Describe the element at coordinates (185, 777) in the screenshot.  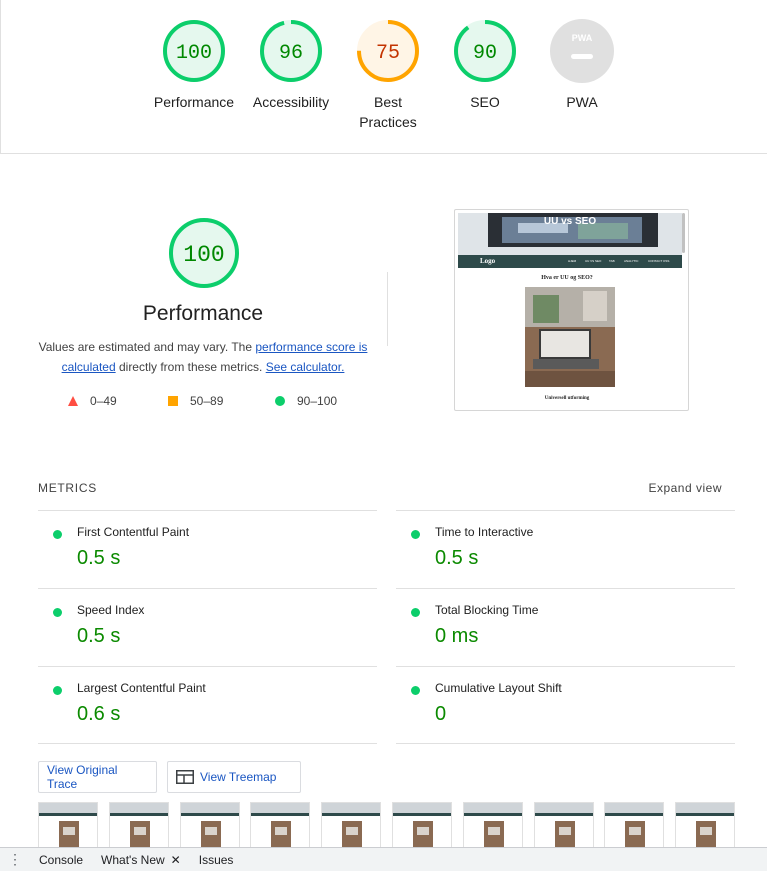
I see `treemap-icon` at that location.